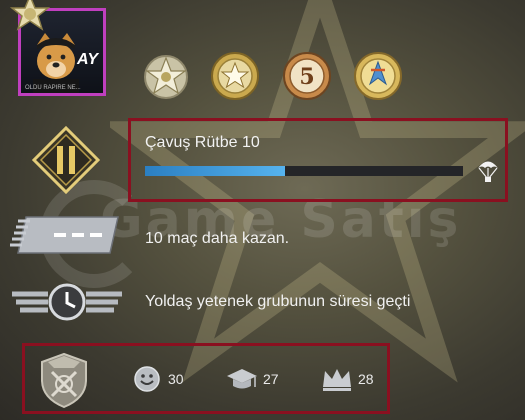 This screenshot has width=525, height=420. What do you see at coordinates (202, 142) in the screenshot?
I see `rank-title: Çavuş Rütbe 10` at bounding box center [202, 142].